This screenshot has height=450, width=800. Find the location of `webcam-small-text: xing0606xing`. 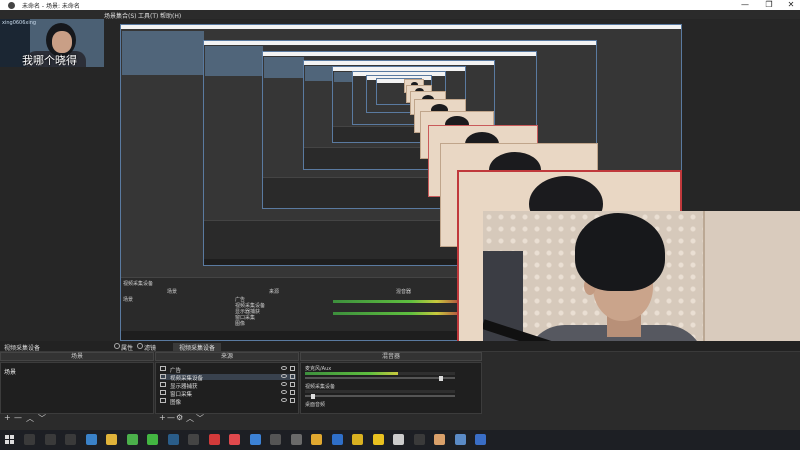

webcam-small-text: xing0606xing is located at coordinates (19, 23).